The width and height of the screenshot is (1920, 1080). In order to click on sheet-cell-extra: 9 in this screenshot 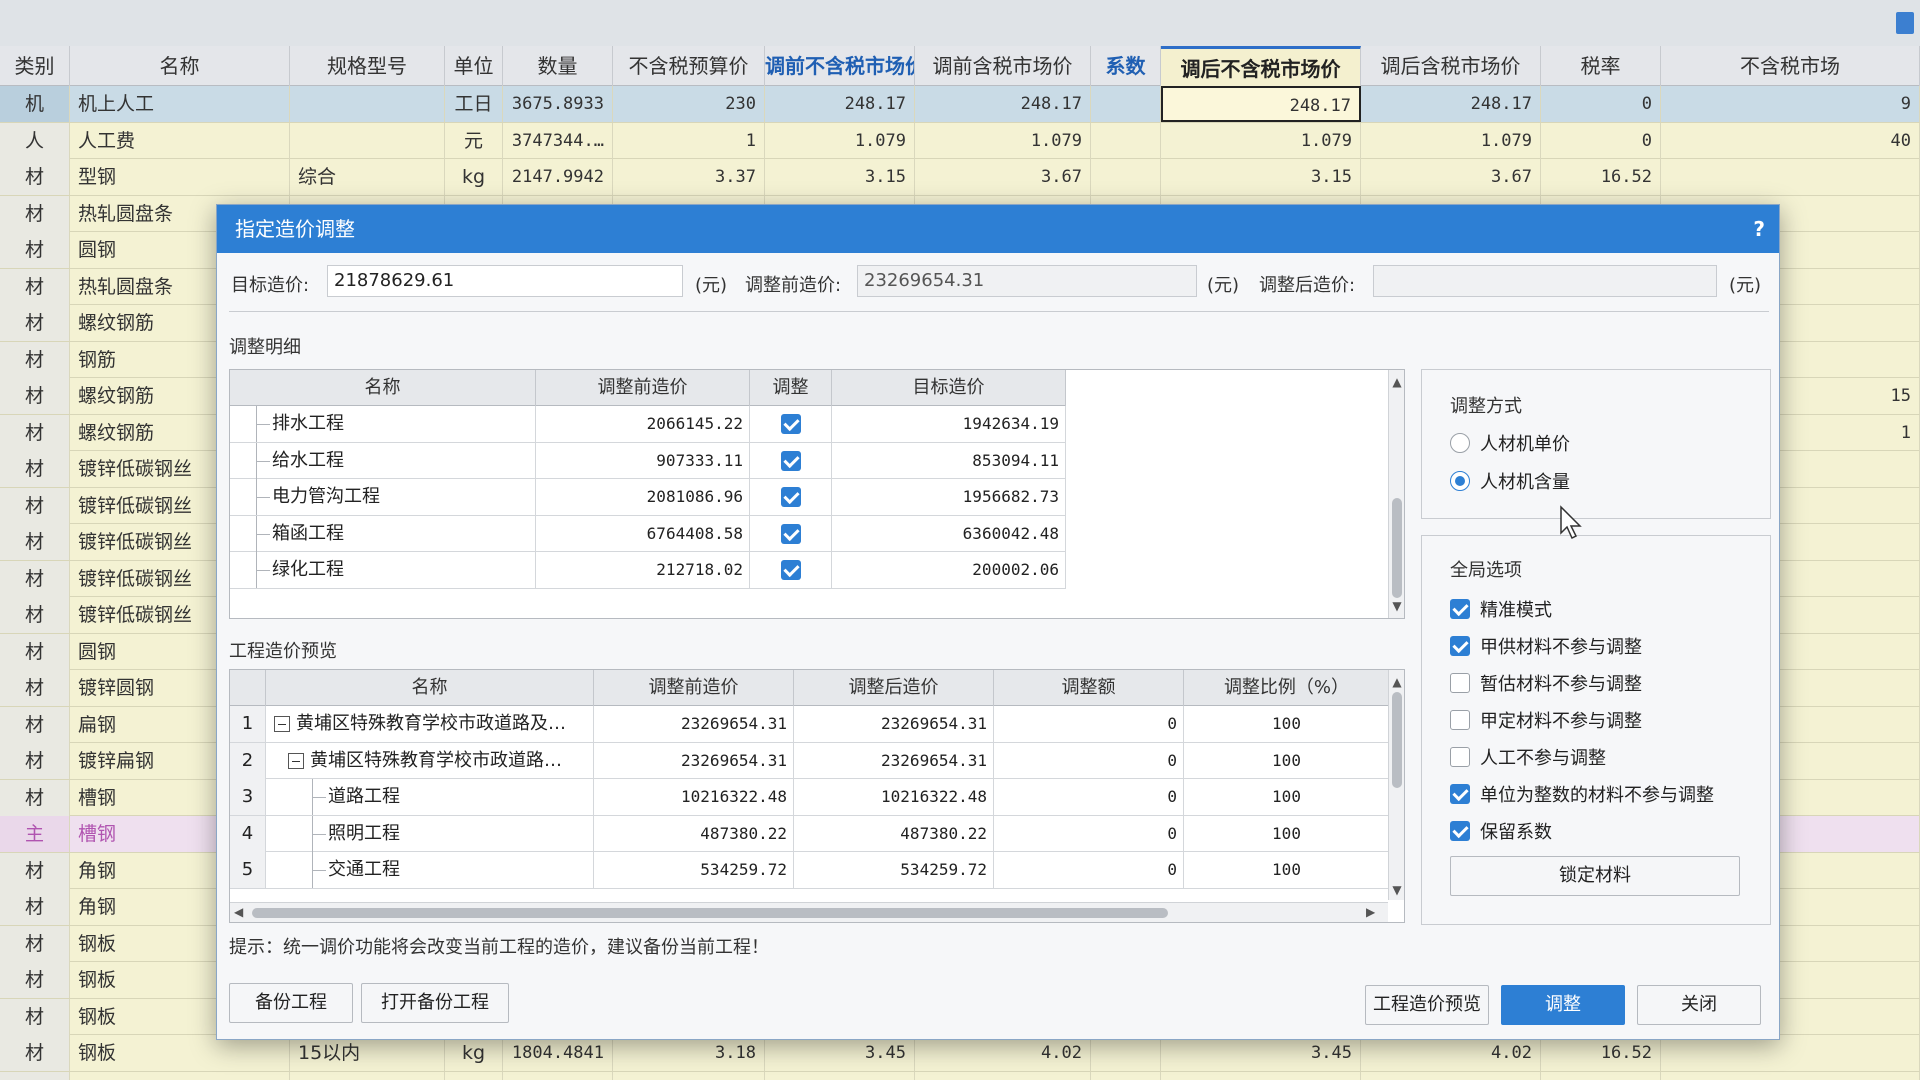, I will do `click(1790, 104)`.